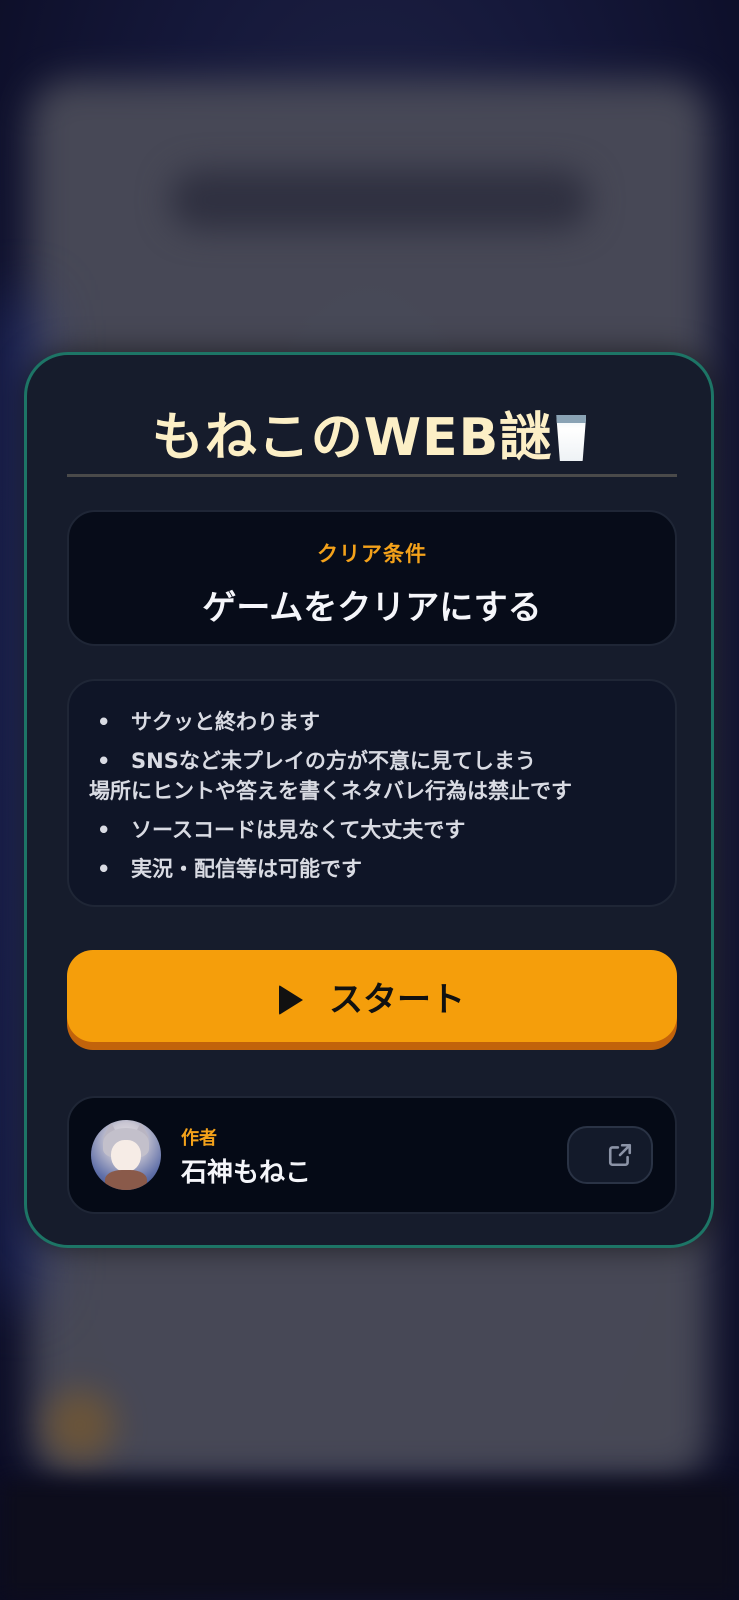 Image resolution: width=739 pixels, height=1600 pixels. What do you see at coordinates (369, 1540) in the screenshot?
I see `background-bottom-bar` at bounding box center [369, 1540].